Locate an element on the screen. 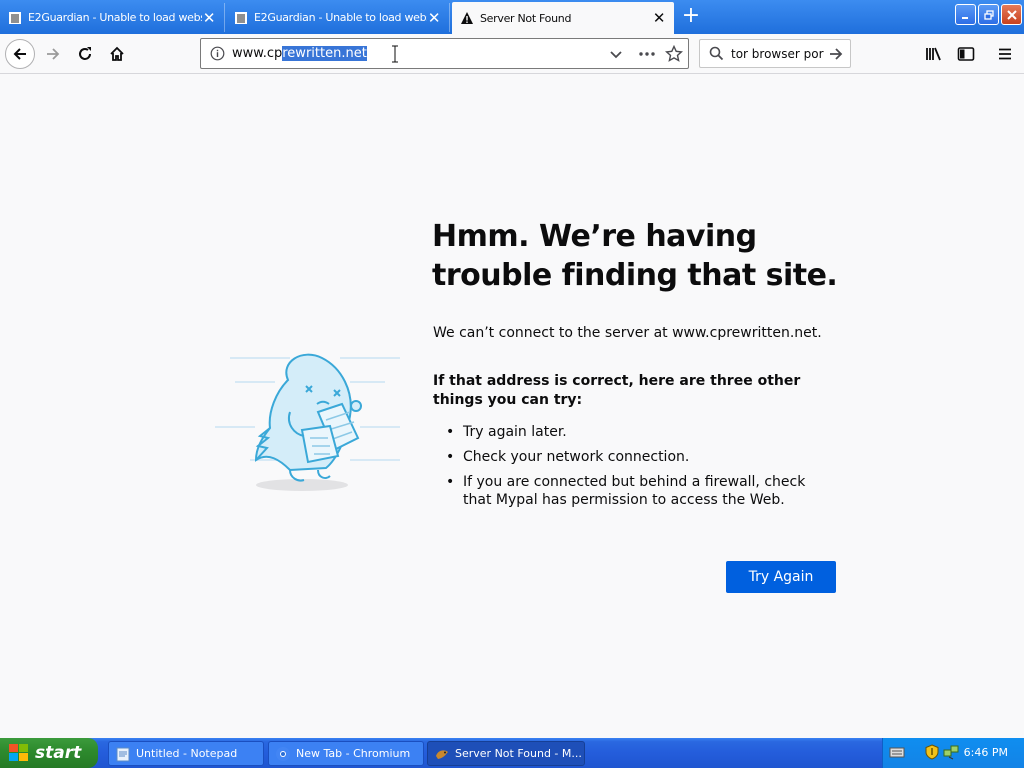 This screenshot has width=1024, height=768. back-arrow-icon is located at coordinates (19, 54).